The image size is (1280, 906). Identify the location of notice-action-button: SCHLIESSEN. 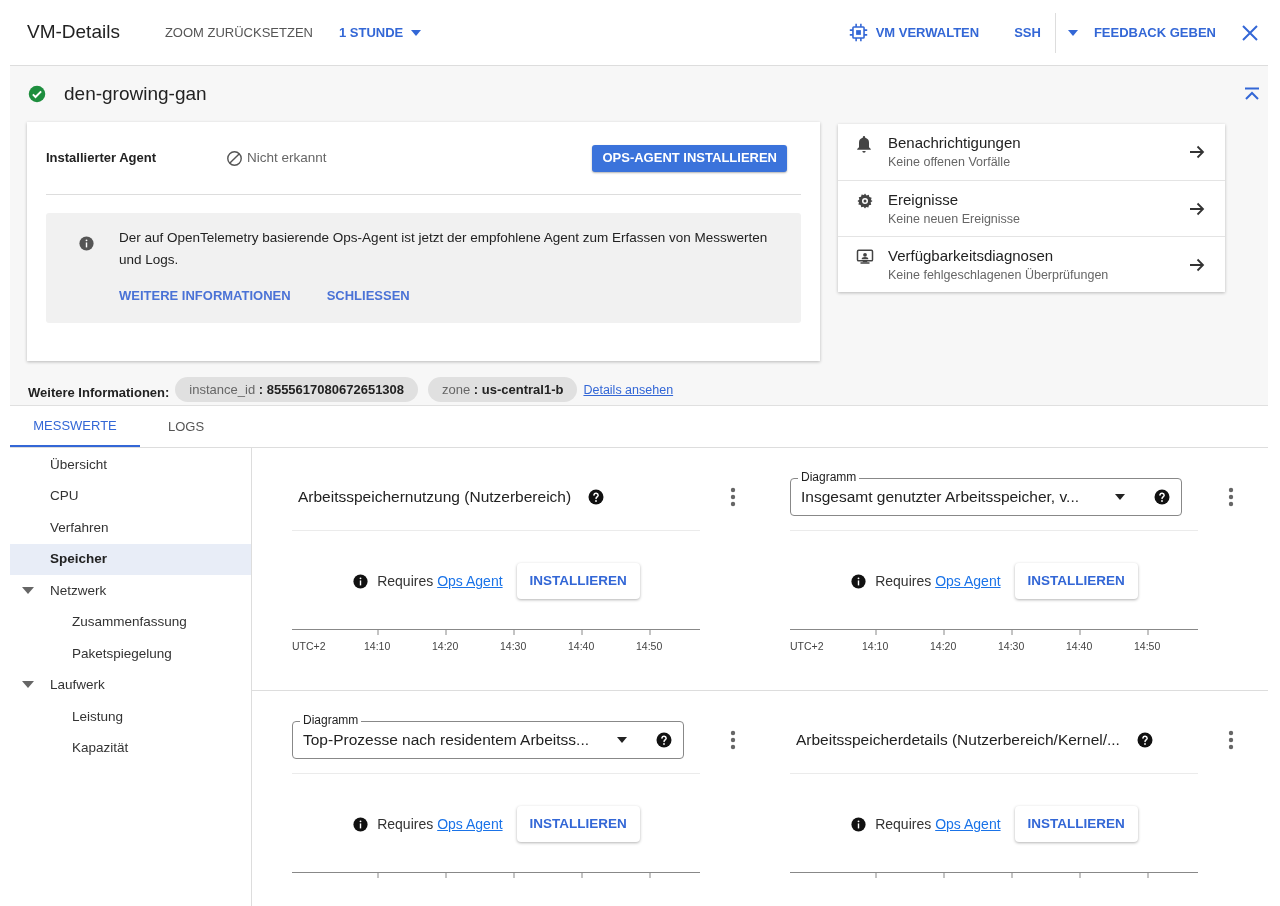
(368, 296).